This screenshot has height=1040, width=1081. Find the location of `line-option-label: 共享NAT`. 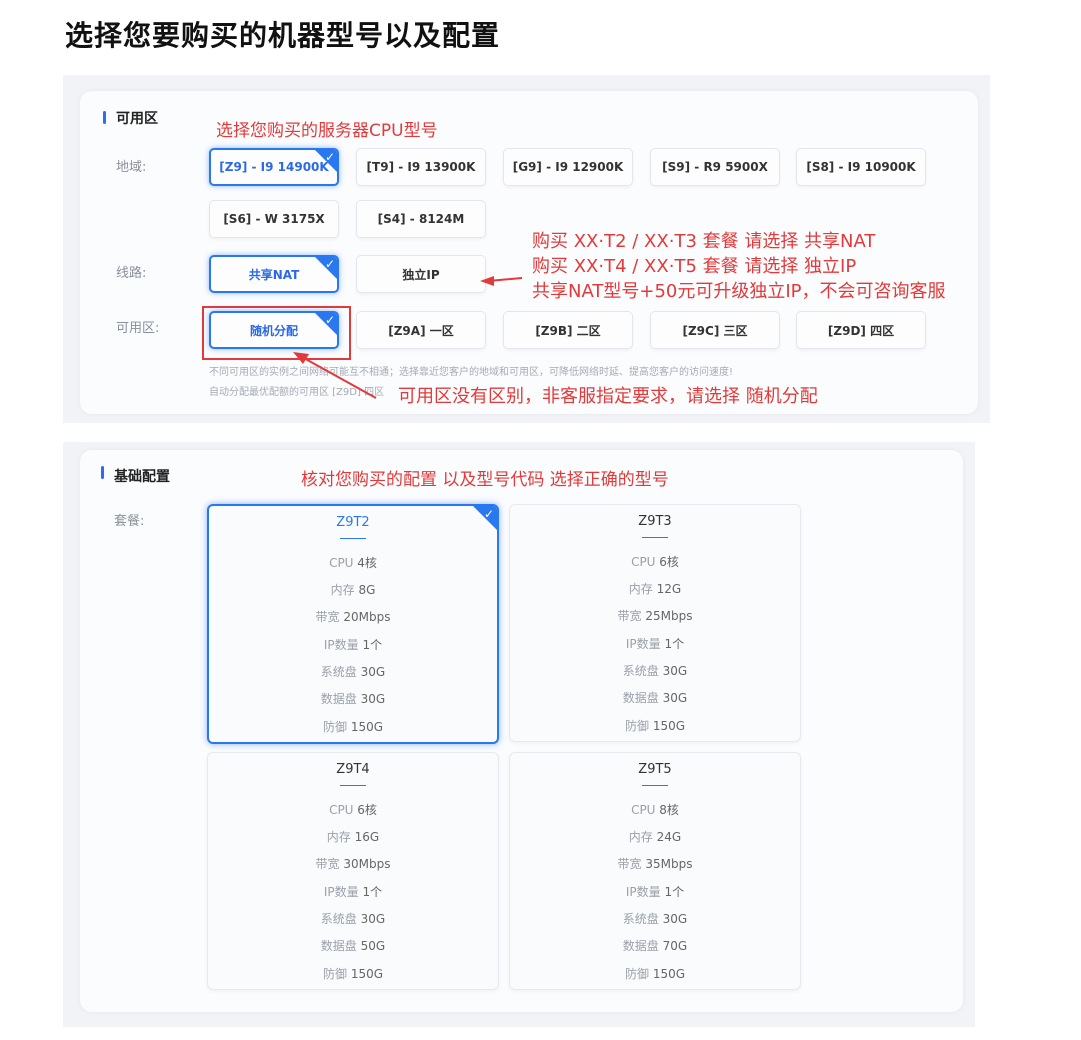

line-option-label: 共享NAT is located at coordinates (274, 274).